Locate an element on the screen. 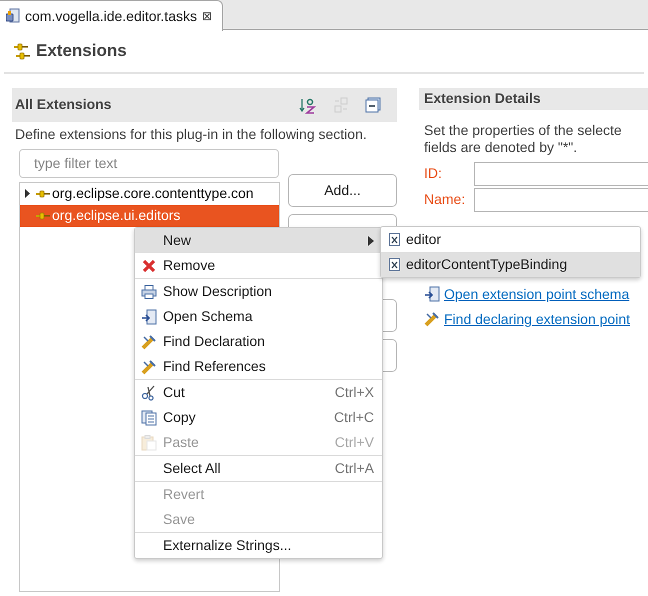  menu-item: Find References is located at coordinates (258, 366).